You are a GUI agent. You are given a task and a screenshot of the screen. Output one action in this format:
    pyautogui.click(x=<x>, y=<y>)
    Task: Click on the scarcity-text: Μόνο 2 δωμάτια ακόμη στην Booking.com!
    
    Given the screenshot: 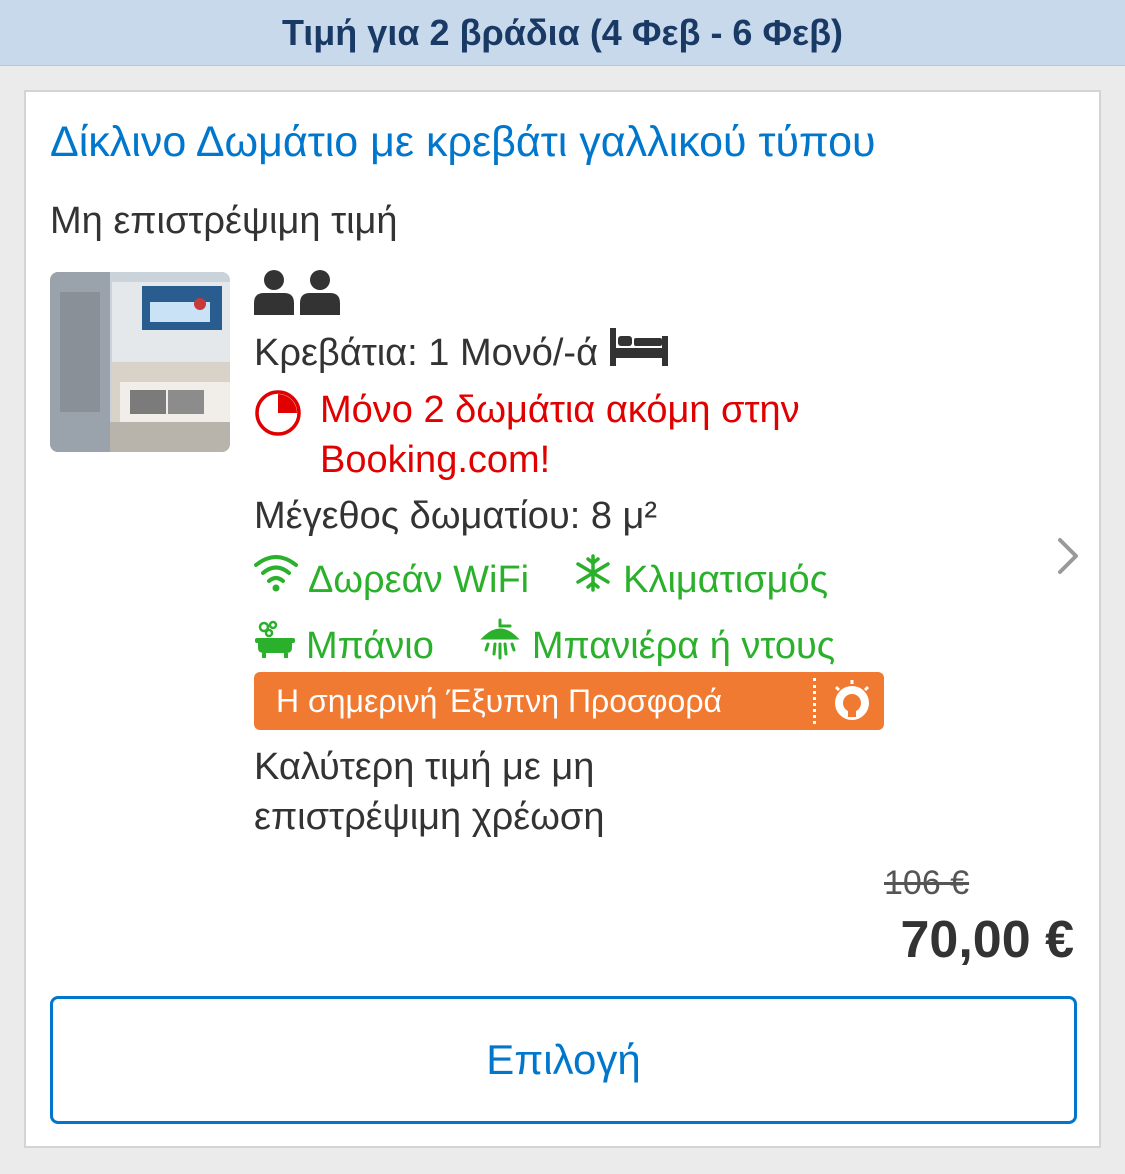 What is the action you would take?
    pyautogui.click(x=560, y=435)
    